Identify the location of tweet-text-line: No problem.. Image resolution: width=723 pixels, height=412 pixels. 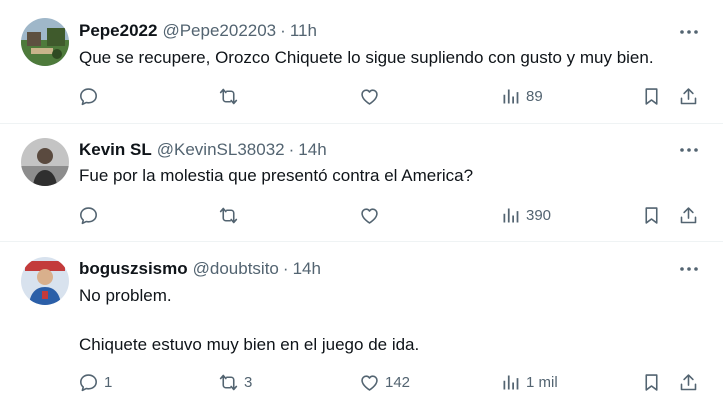
(125, 295).